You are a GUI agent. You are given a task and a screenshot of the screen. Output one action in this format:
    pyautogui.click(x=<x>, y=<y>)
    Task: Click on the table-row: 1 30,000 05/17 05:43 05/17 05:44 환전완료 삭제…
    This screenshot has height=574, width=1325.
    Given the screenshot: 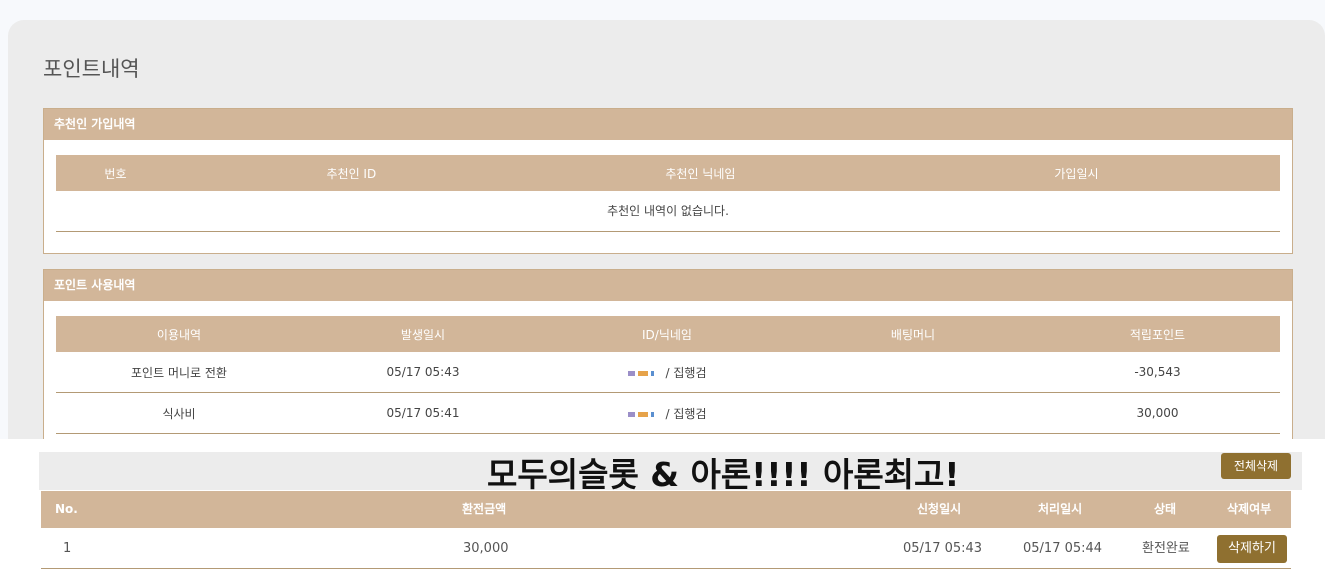 What is the action you would take?
    pyautogui.click(x=666, y=548)
    